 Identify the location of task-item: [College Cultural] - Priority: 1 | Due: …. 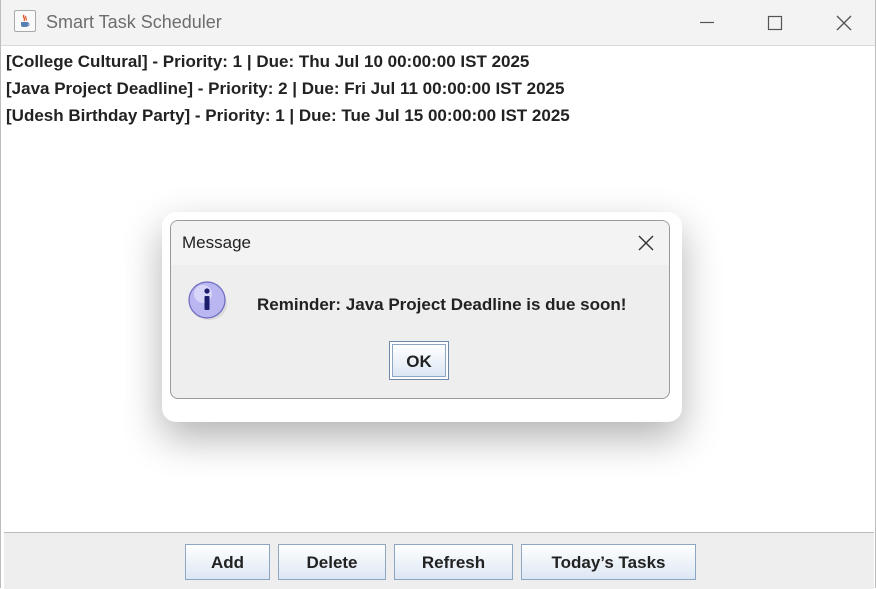
(267, 62).